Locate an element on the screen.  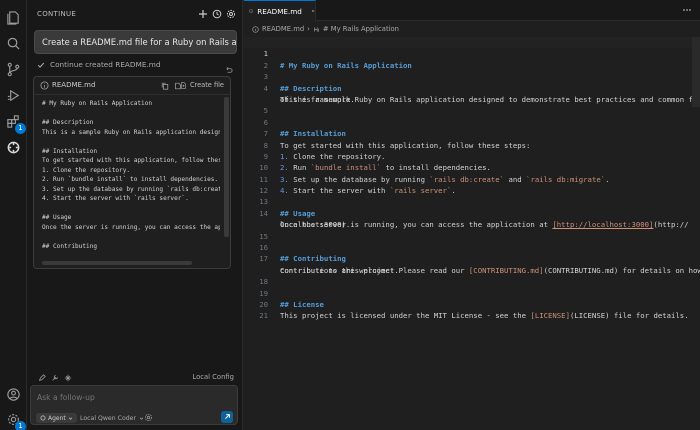
editor-line: 1 # My Ruby on Rails Application is located at coordinates (472, 53).